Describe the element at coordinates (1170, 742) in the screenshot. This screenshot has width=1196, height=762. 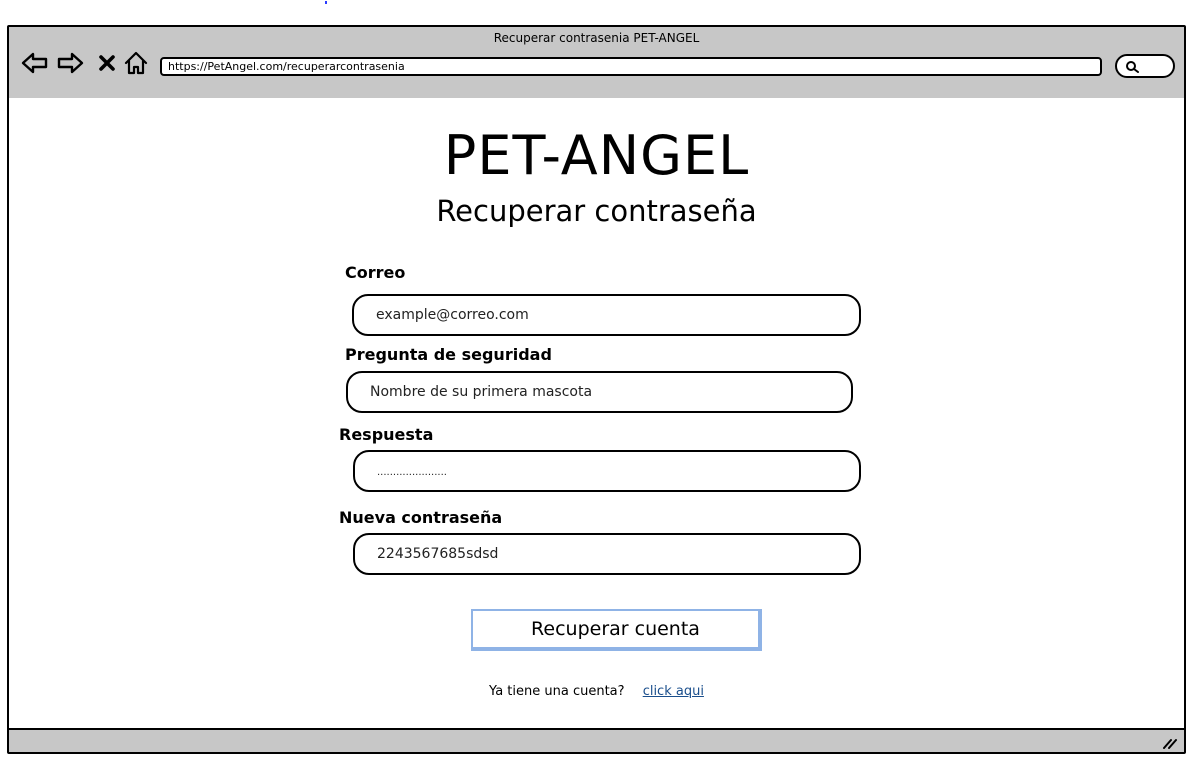
I see `resize-grip-icon` at that location.